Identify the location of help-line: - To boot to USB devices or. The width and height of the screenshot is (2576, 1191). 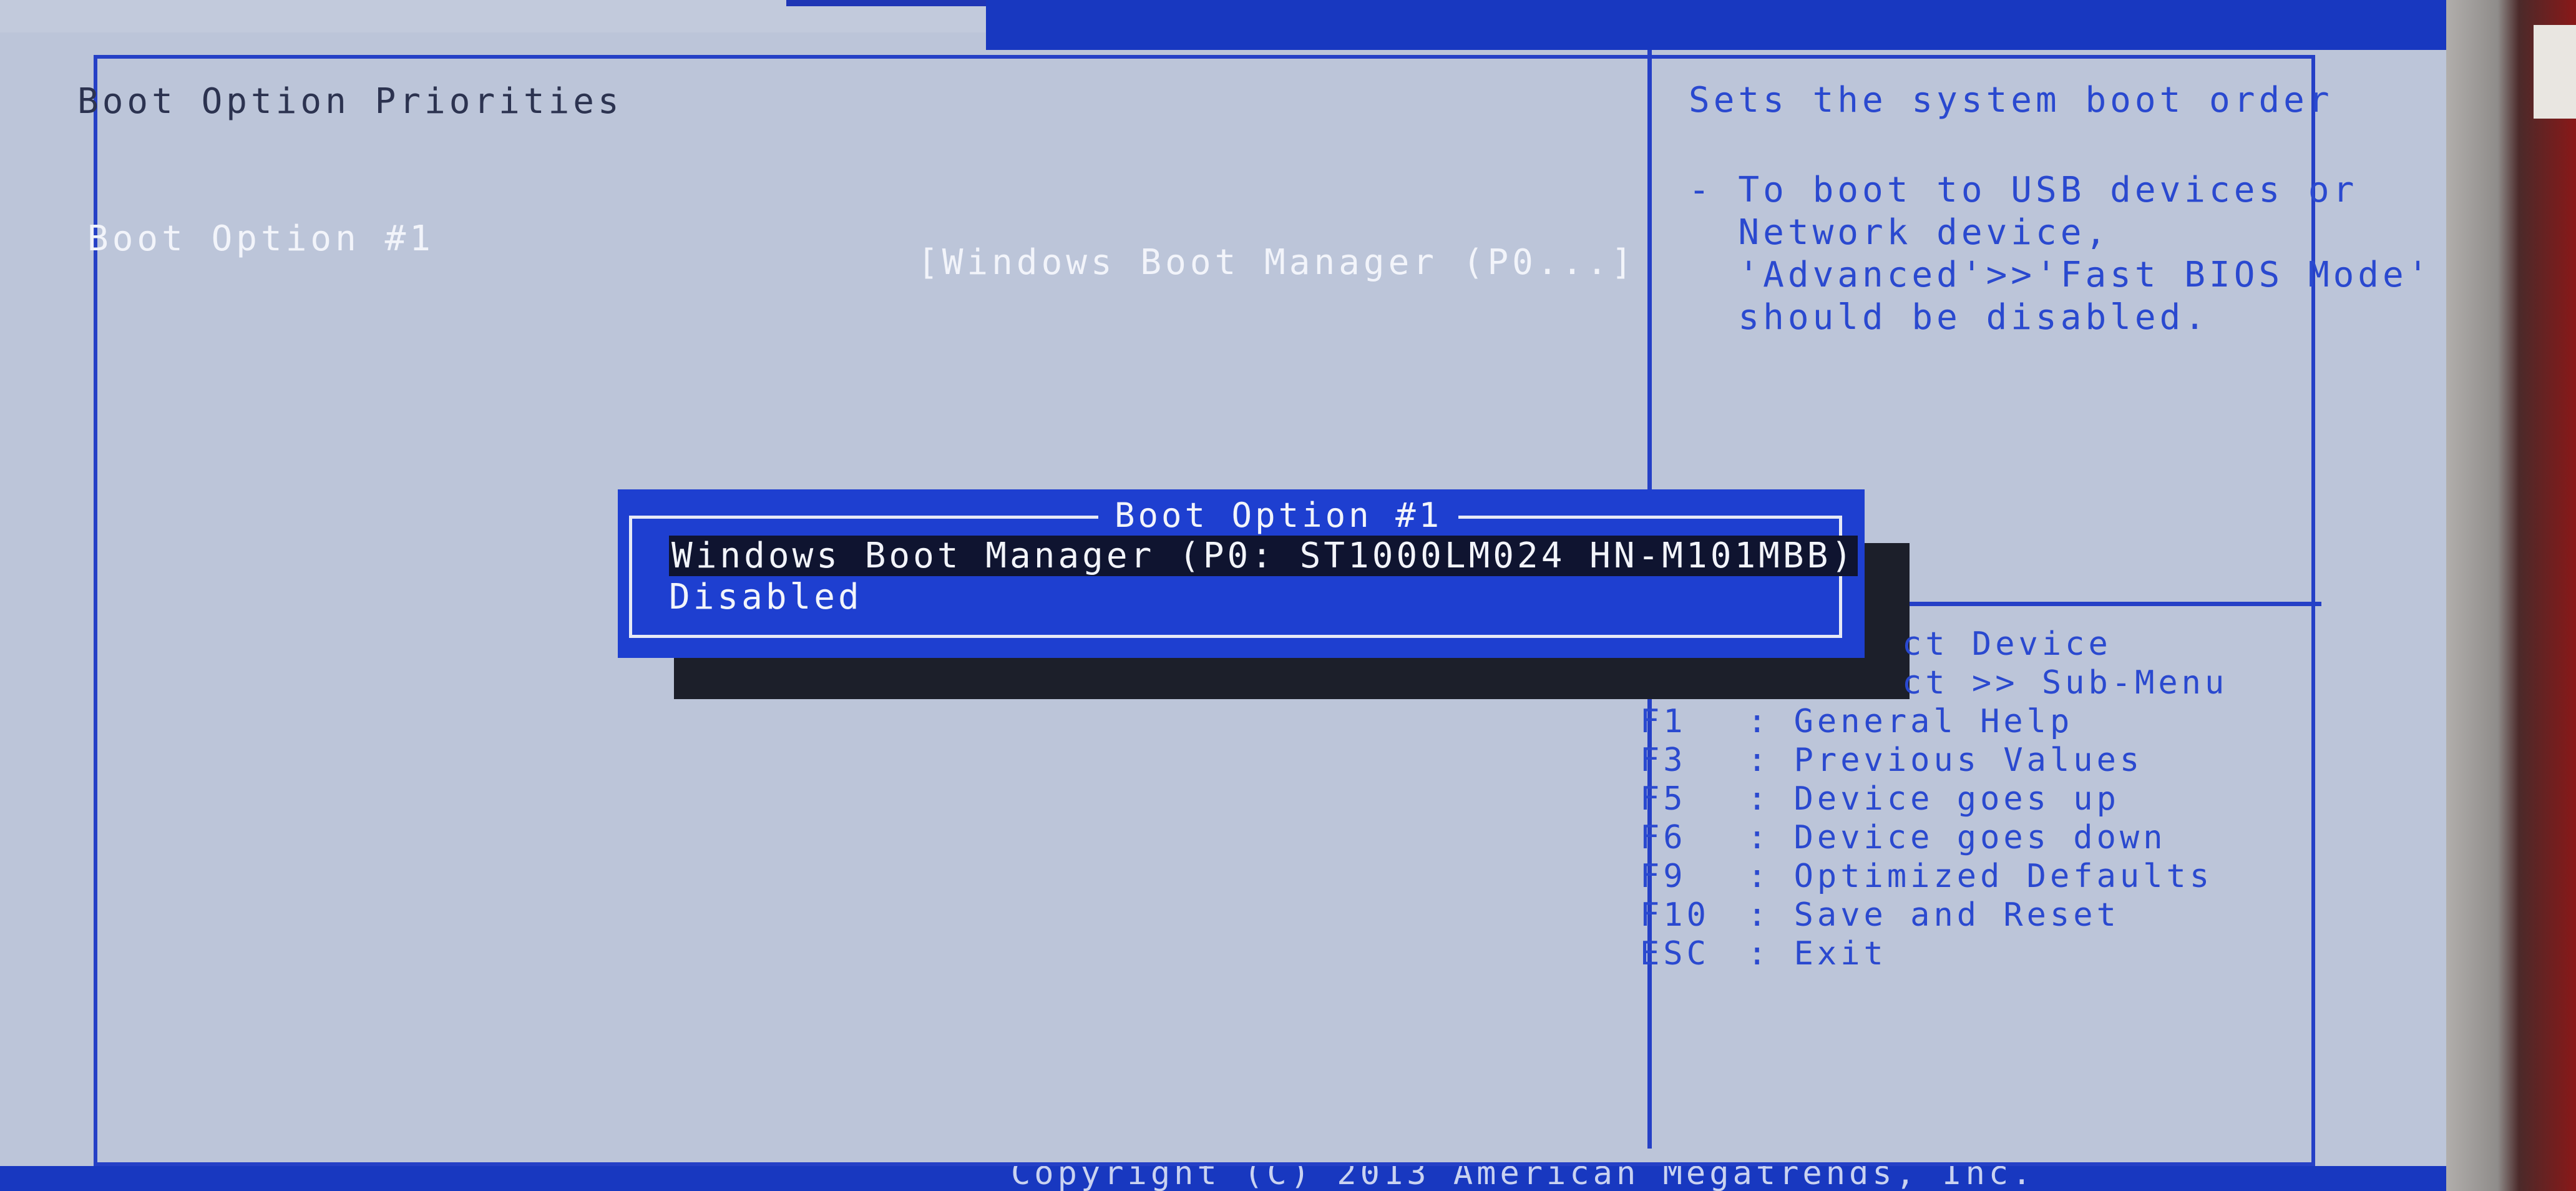
(2023, 190).